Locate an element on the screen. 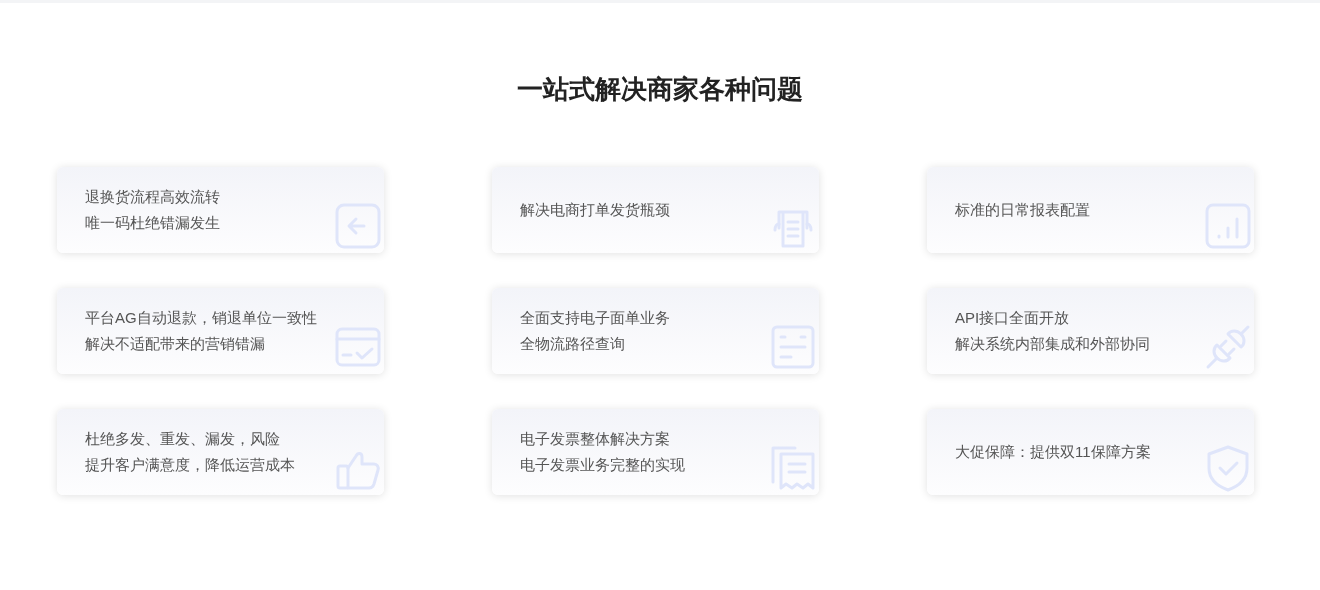 The height and width of the screenshot is (590, 1320). plug-icon is located at coordinates (1228, 347).